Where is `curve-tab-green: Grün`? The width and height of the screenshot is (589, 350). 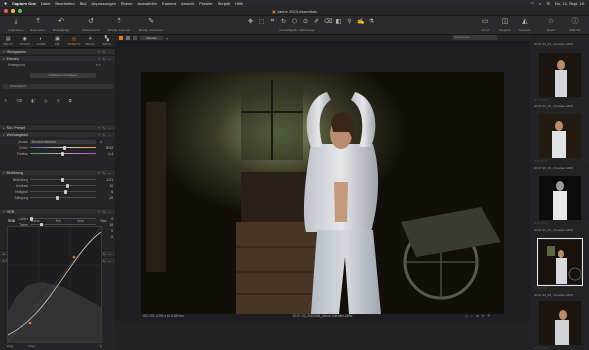 curve-tab-green: Grün is located at coordinates (80, 221).